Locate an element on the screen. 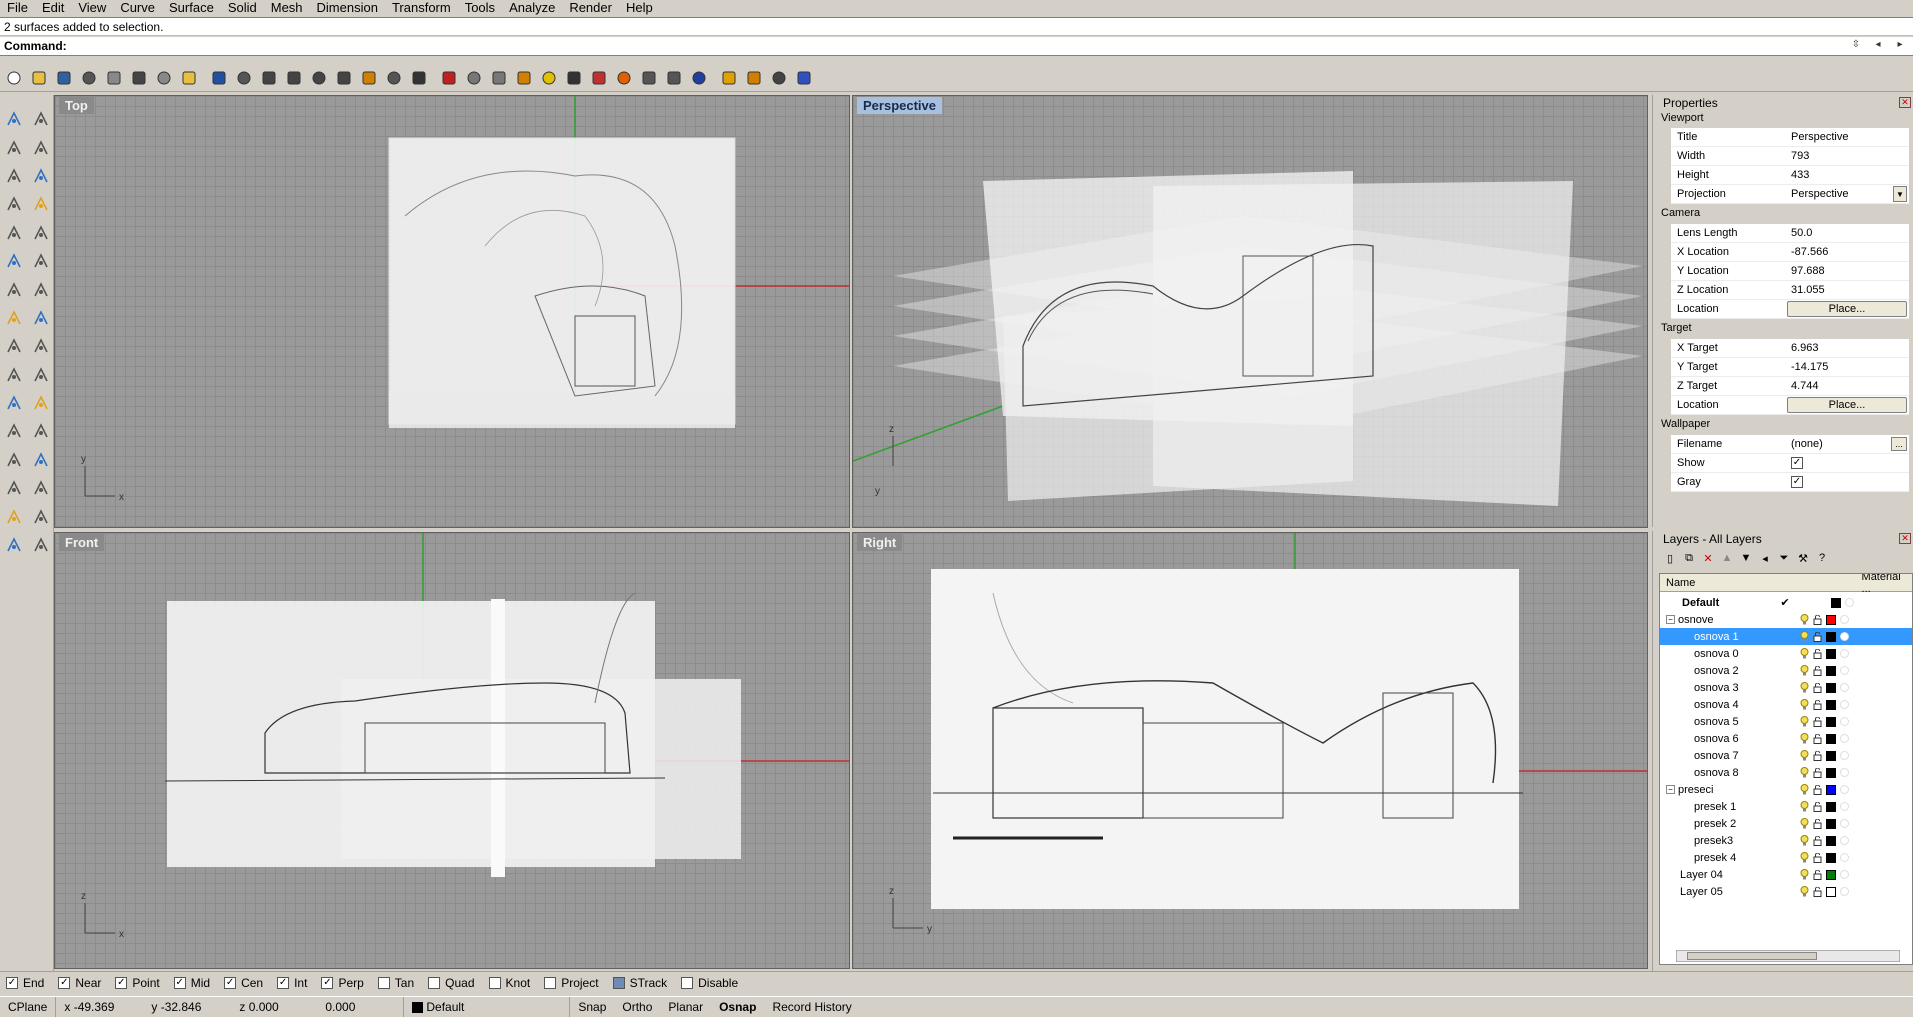  layer-row: presek 4 is located at coordinates (1786, 857).